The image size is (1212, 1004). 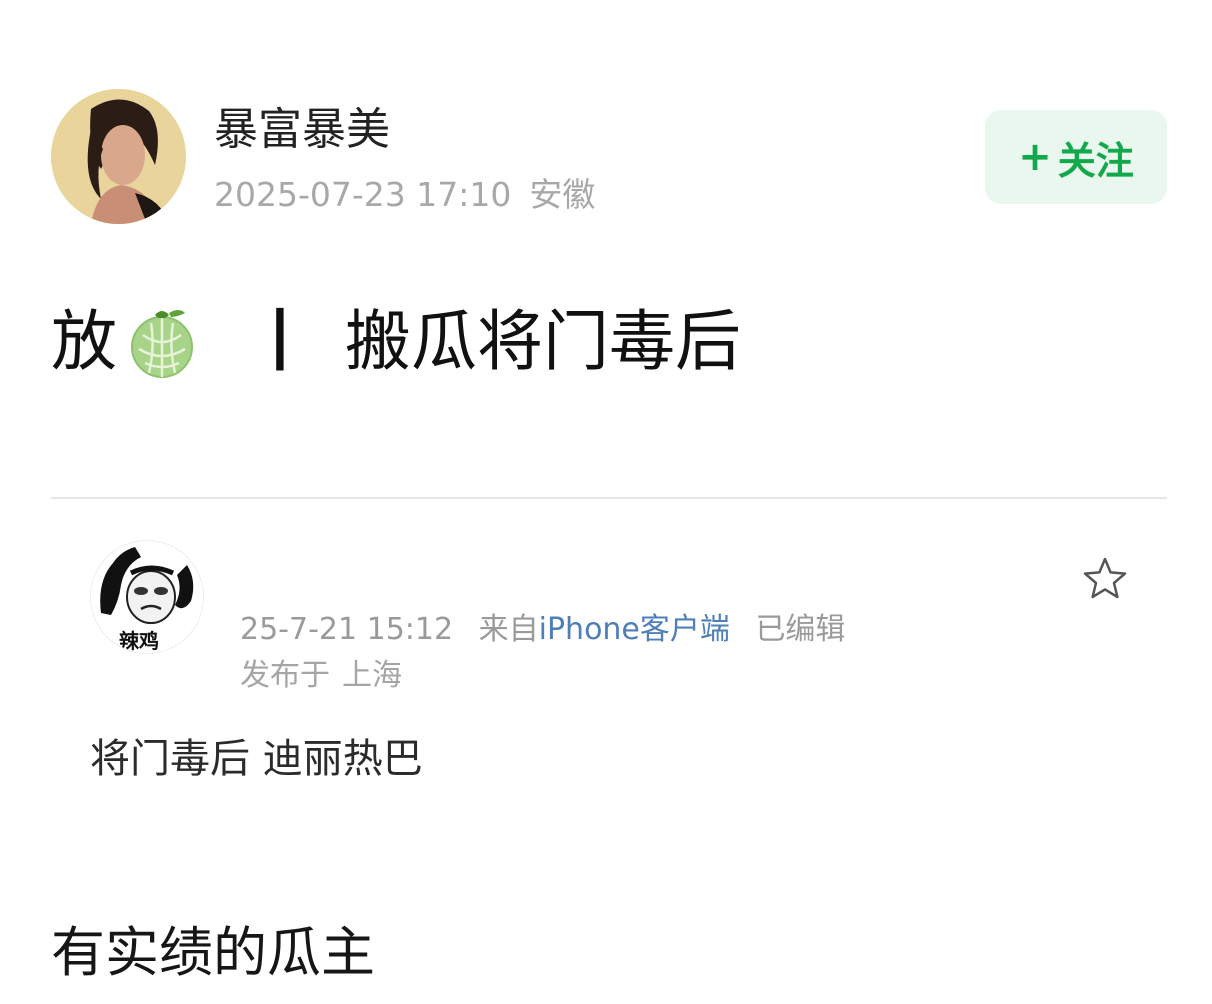 I want to click on footer-text: 有实绩的瓜主, so click(x=213, y=952).